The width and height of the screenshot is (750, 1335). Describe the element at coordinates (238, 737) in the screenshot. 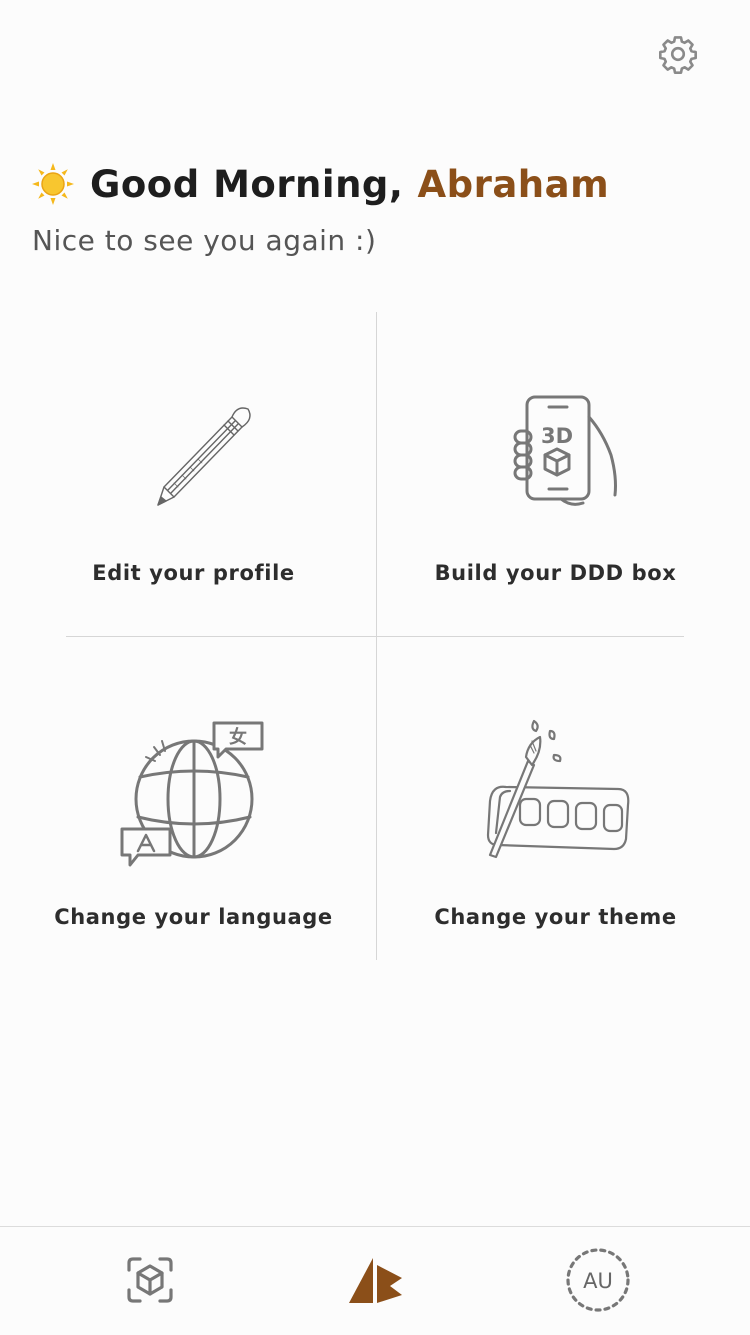

I see `svg-text: 女` at that location.